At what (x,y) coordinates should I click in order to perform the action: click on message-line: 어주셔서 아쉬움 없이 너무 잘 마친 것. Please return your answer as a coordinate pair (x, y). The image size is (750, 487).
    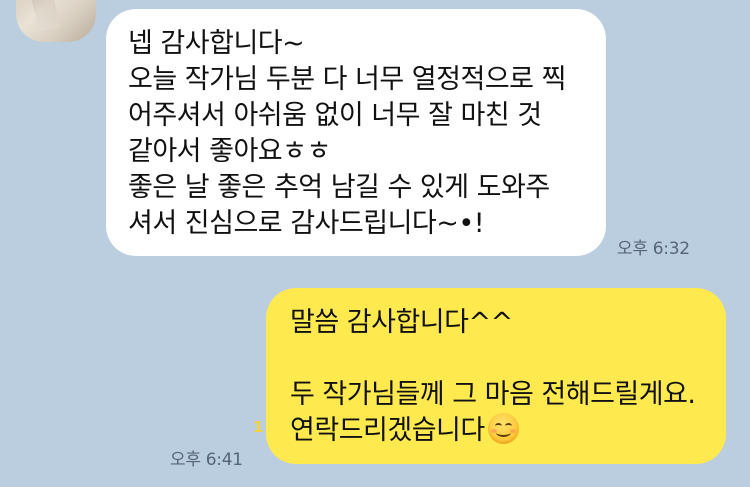
    Looking at the image, I should click on (335, 115).